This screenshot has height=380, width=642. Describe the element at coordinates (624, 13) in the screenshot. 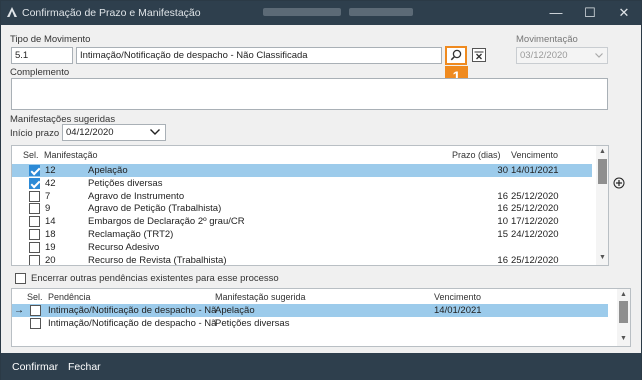

I see `close-button: ✕` at that location.